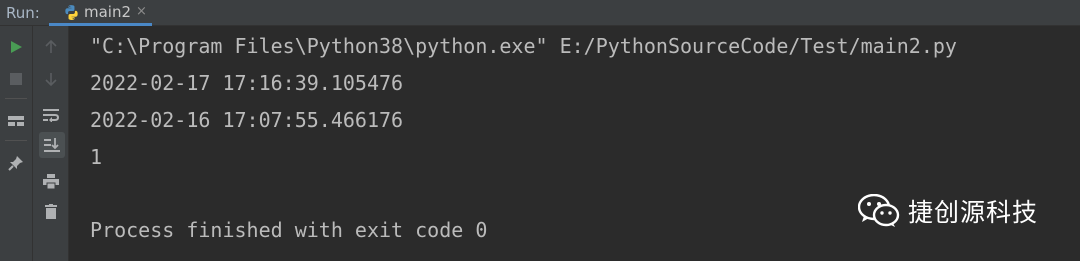 The height and width of the screenshot is (261, 1080). Describe the element at coordinates (289, 230) in the screenshot. I see `console-line-exit-status: Process finished with exit code 0` at that location.